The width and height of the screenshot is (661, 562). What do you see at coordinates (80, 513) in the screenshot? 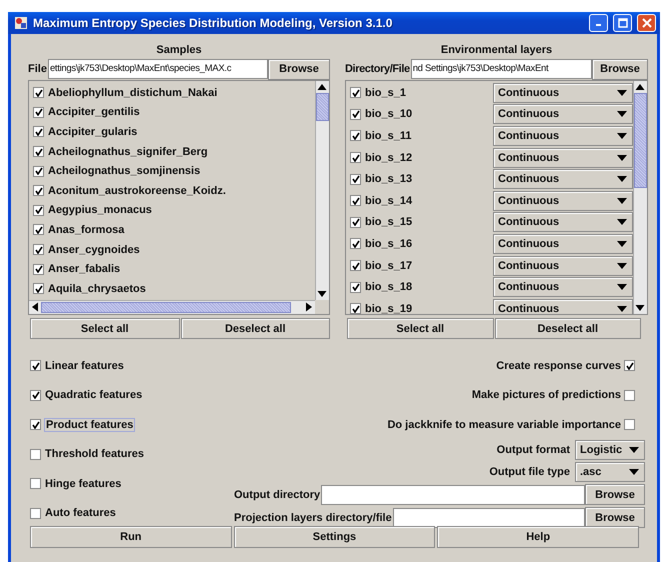
I see `feature-label: Auto features` at bounding box center [80, 513].